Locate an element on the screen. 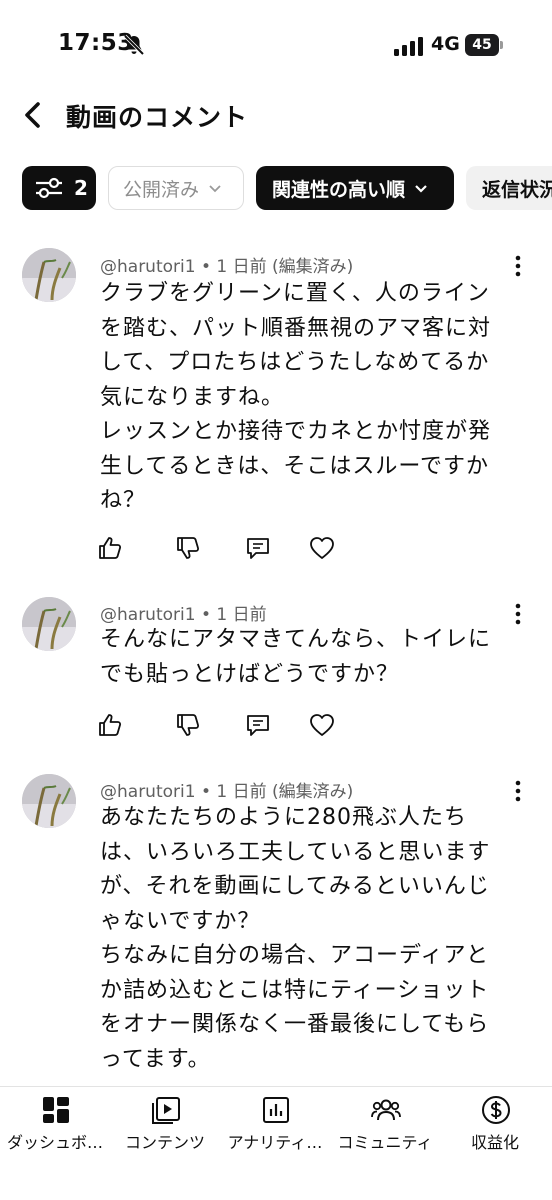 The width and height of the screenshot is (552, 1200). comment-line: が、それを動画にしてみるといいんじ is located at coordinates (295, 886).